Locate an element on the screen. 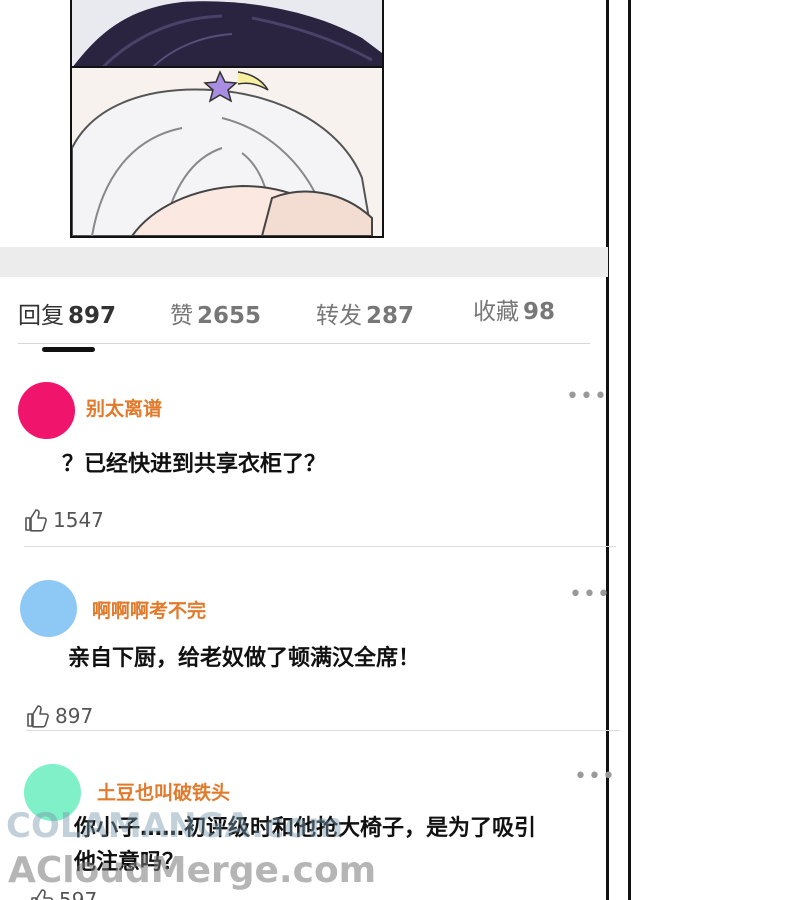 The image size is (800, 900). active-tab-indicator is located at coordinates (68, 349).